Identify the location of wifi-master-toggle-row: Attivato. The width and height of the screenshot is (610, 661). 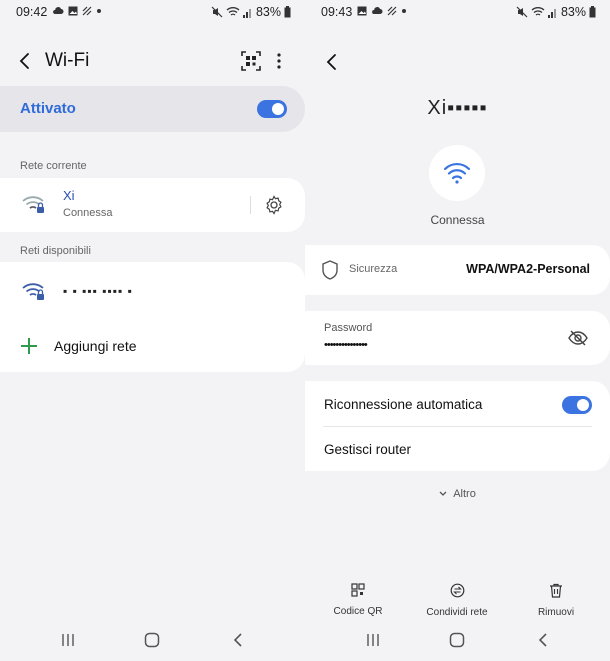
(152, 109).